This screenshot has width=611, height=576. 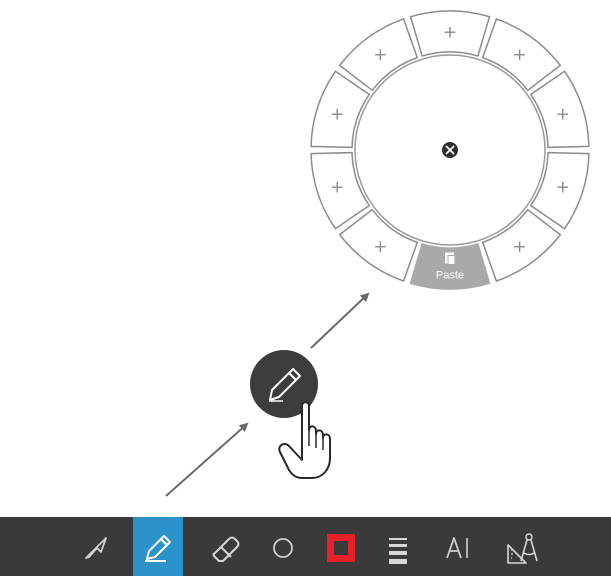 I want to click on arrow-to-button, so click(x=207, y=459).